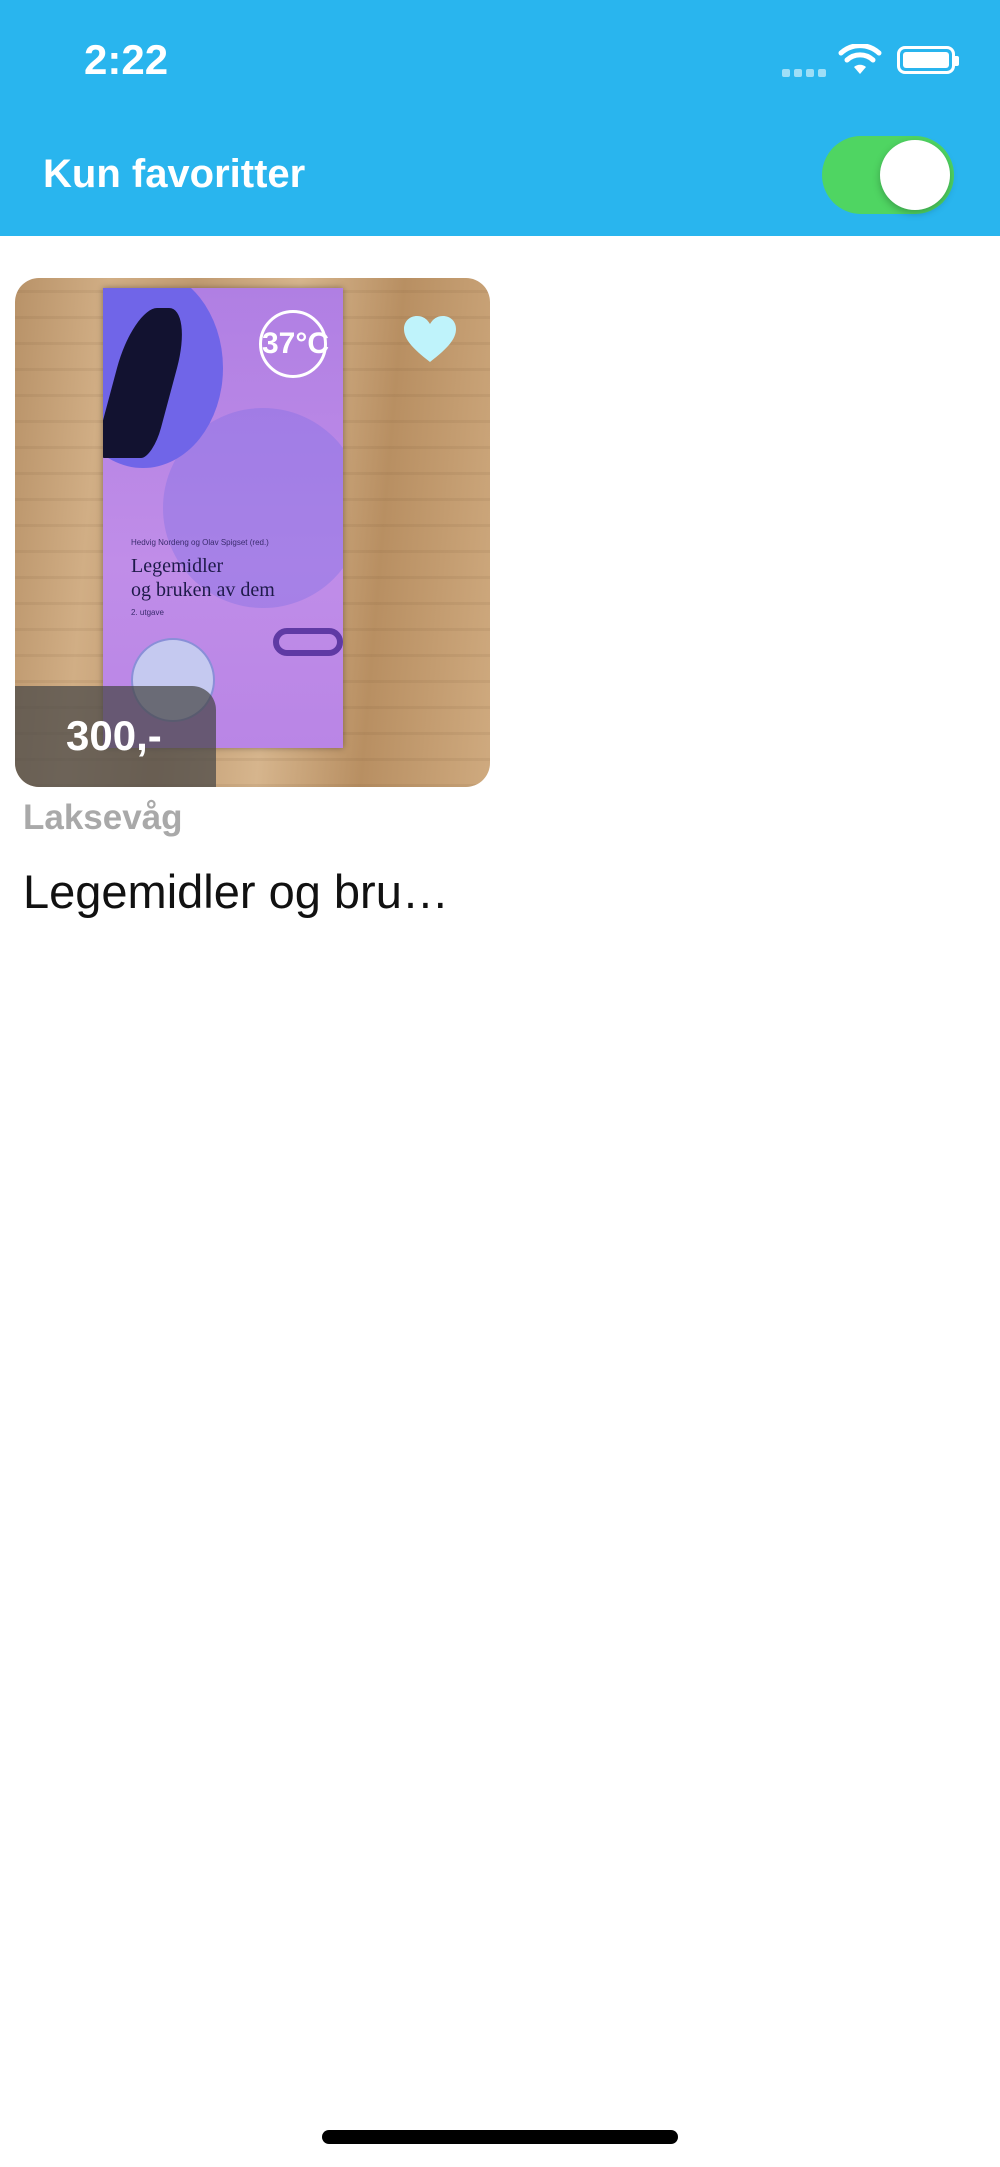 The height and width of the screenshot is (2167, 1000). Describe the element at coordinates (308, 642) in the screenshot. I see `cover-chain-links` at that location.